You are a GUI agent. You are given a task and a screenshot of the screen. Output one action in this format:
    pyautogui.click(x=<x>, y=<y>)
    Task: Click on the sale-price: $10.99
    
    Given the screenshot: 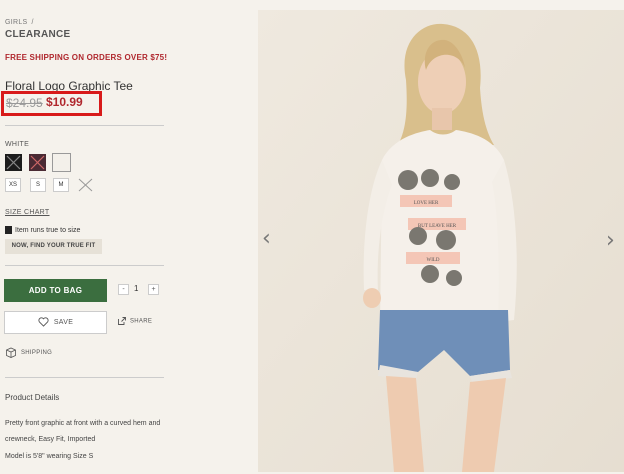 What is the action you would take?
    pyautogui.click(x=64, y=102)
    